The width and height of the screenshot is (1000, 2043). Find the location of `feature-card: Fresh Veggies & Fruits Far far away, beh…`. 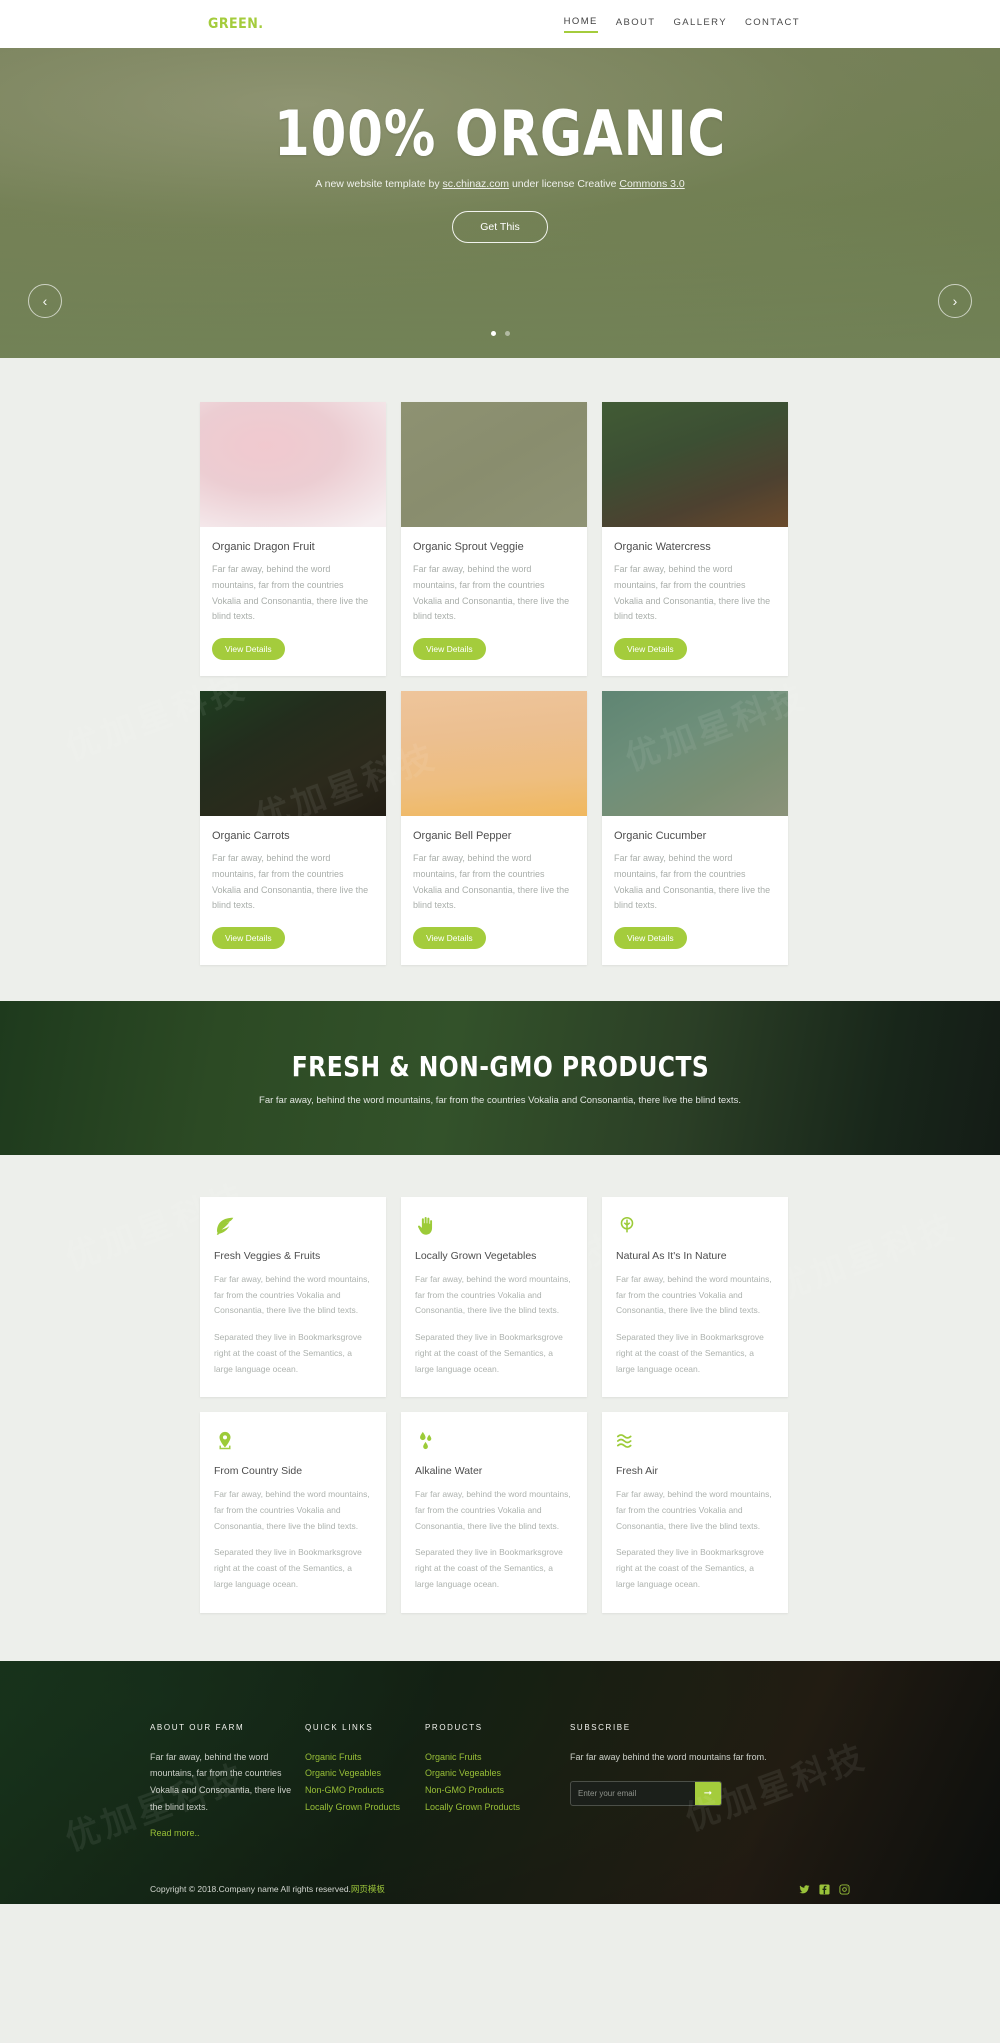

feature-card: Fresh Veggies & Fruits Far far away, beh… is located at coordinates (293, 1297).